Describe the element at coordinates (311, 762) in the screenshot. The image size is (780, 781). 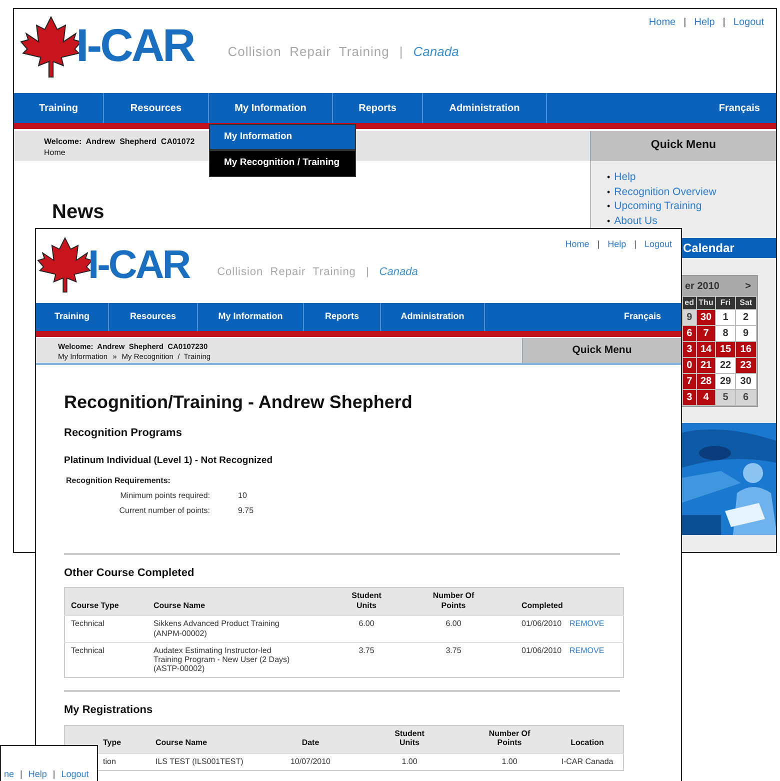
I see `table-cell: 10/07/2010` at that location.